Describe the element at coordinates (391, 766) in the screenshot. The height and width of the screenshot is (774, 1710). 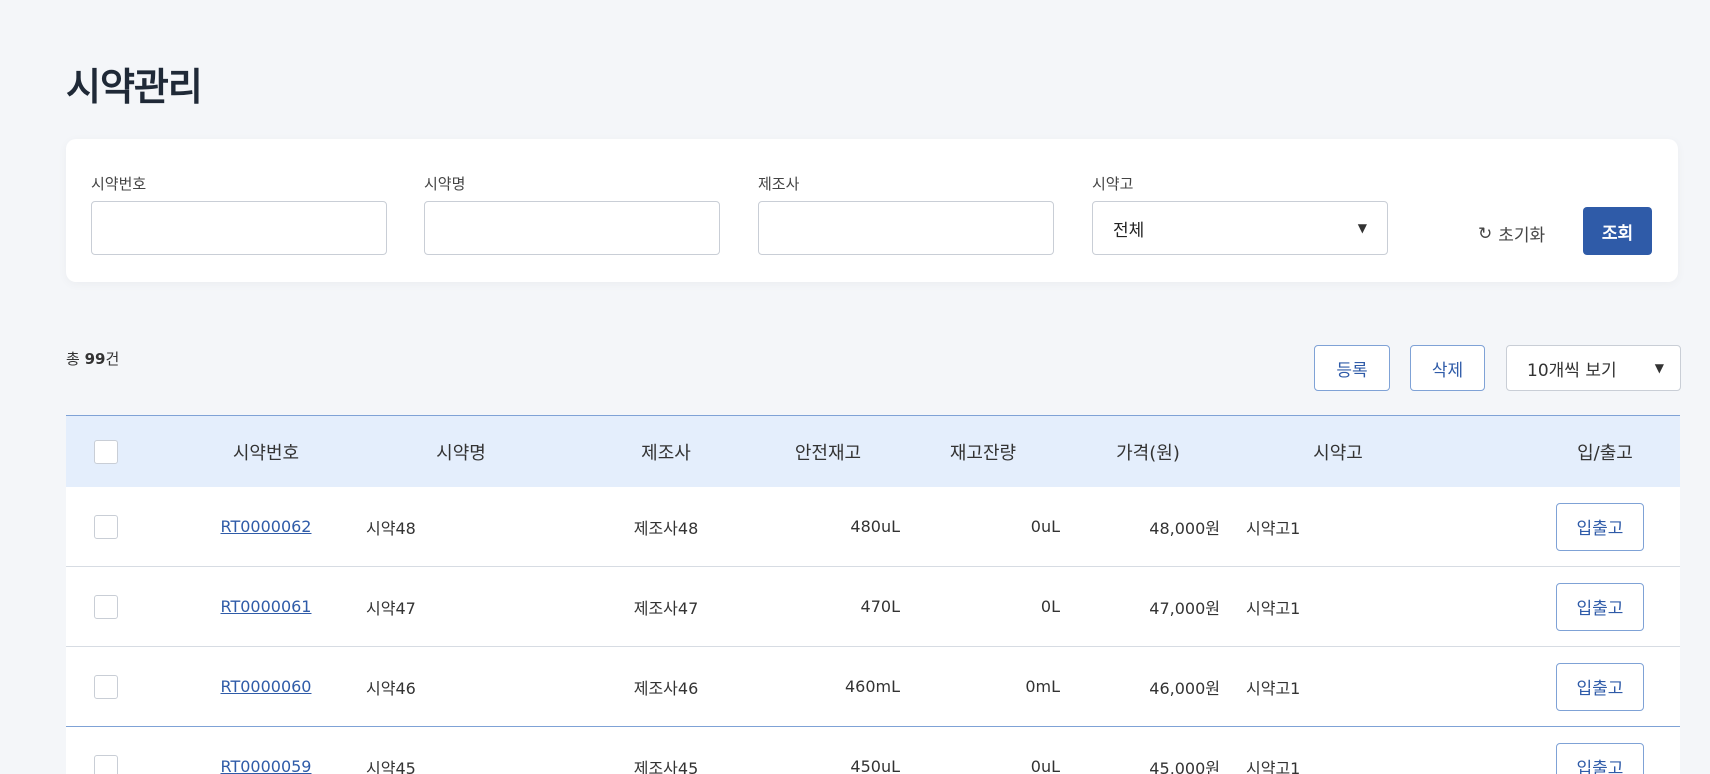
I see `reagent-name: 시약45` at that location.